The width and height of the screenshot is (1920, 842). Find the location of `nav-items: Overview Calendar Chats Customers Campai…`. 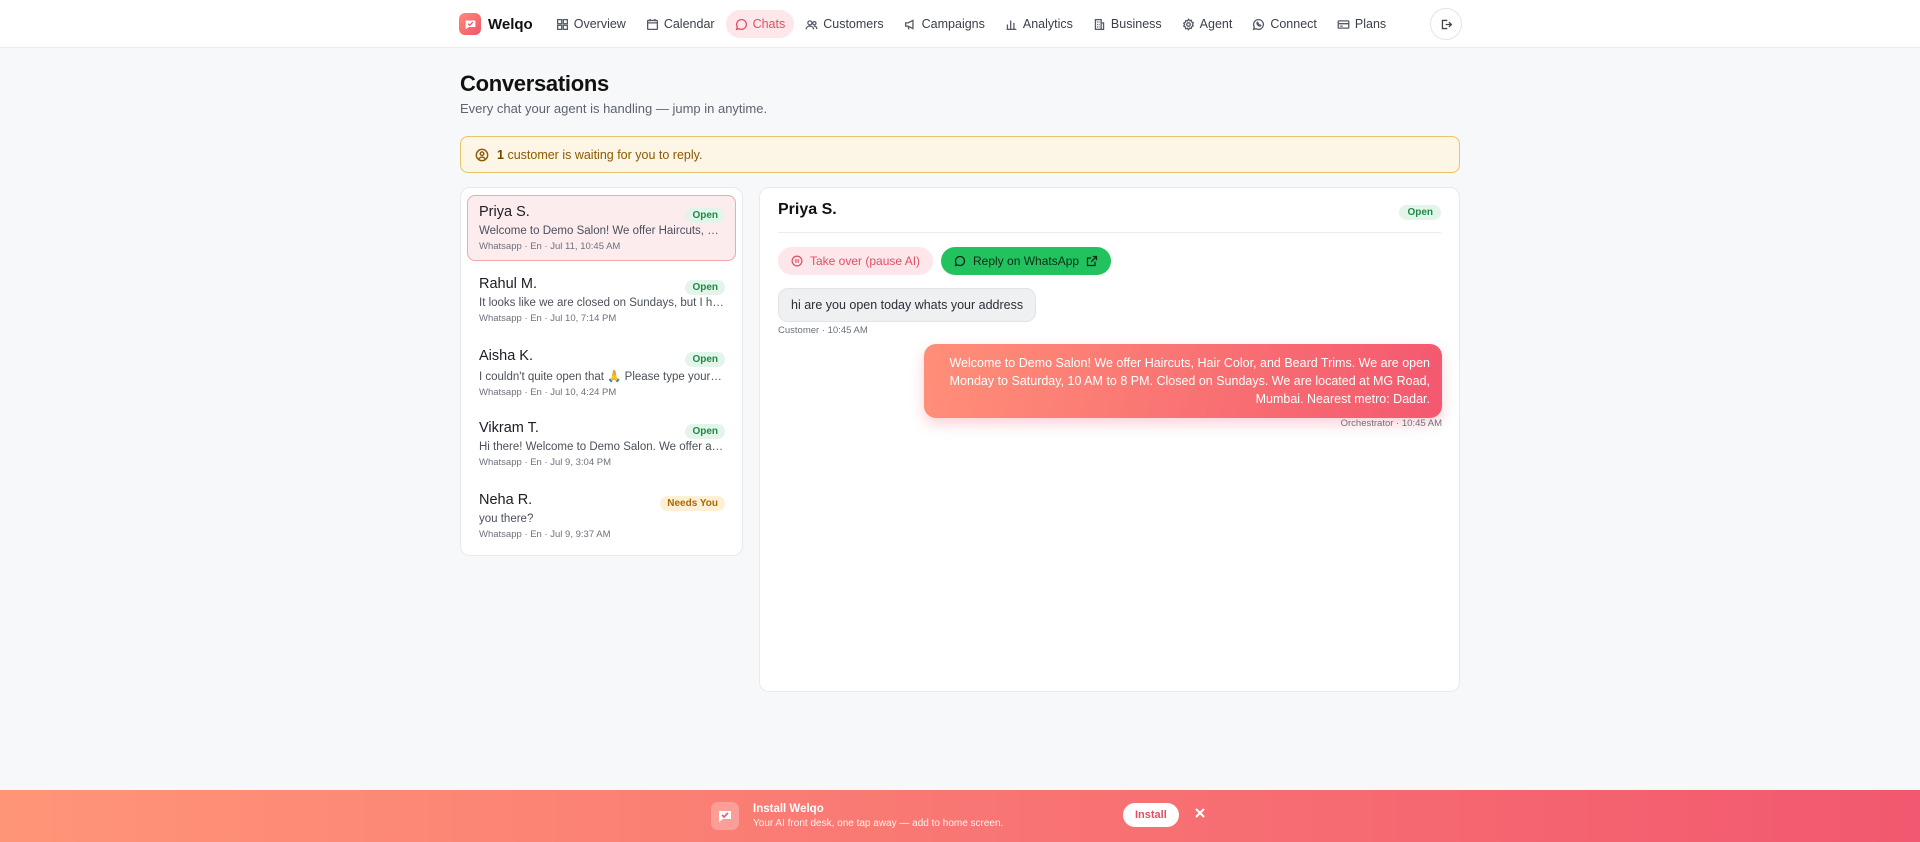

nav-items: Overview Calendar Chats Customers Campai… is located at coordinates (971, 24).